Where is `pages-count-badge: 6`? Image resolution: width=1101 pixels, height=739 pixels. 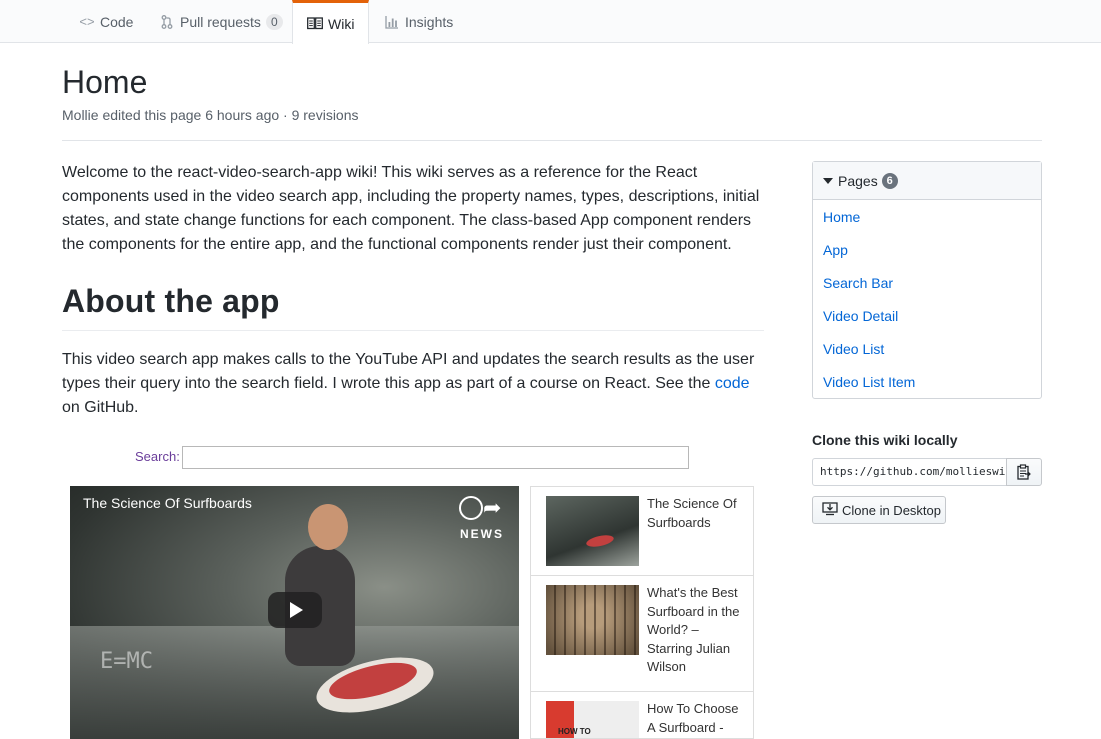 pages-count-badge: 6 is located at coordinates (889, 180).